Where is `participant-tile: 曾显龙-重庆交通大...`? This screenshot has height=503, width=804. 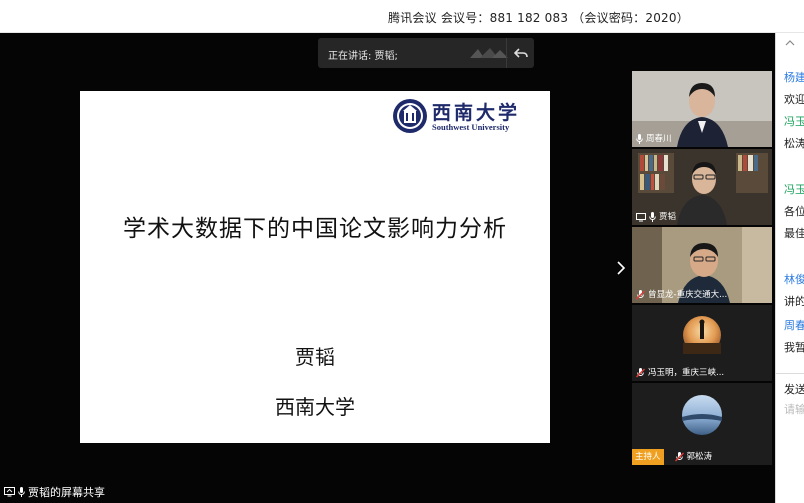
participant-tile: 曾显龙-重庆交通大... is located at coordinates (702, 265).